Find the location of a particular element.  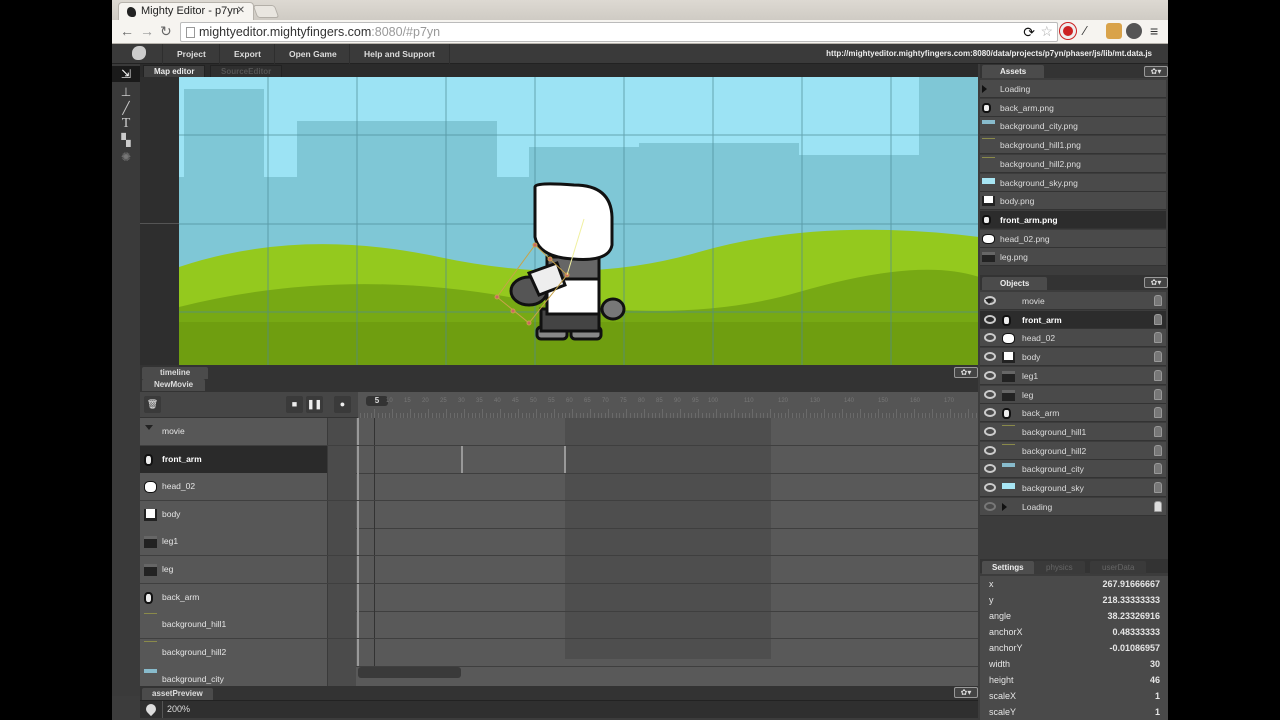

asset-item: leg.png is located at coordinates (1073, 257).